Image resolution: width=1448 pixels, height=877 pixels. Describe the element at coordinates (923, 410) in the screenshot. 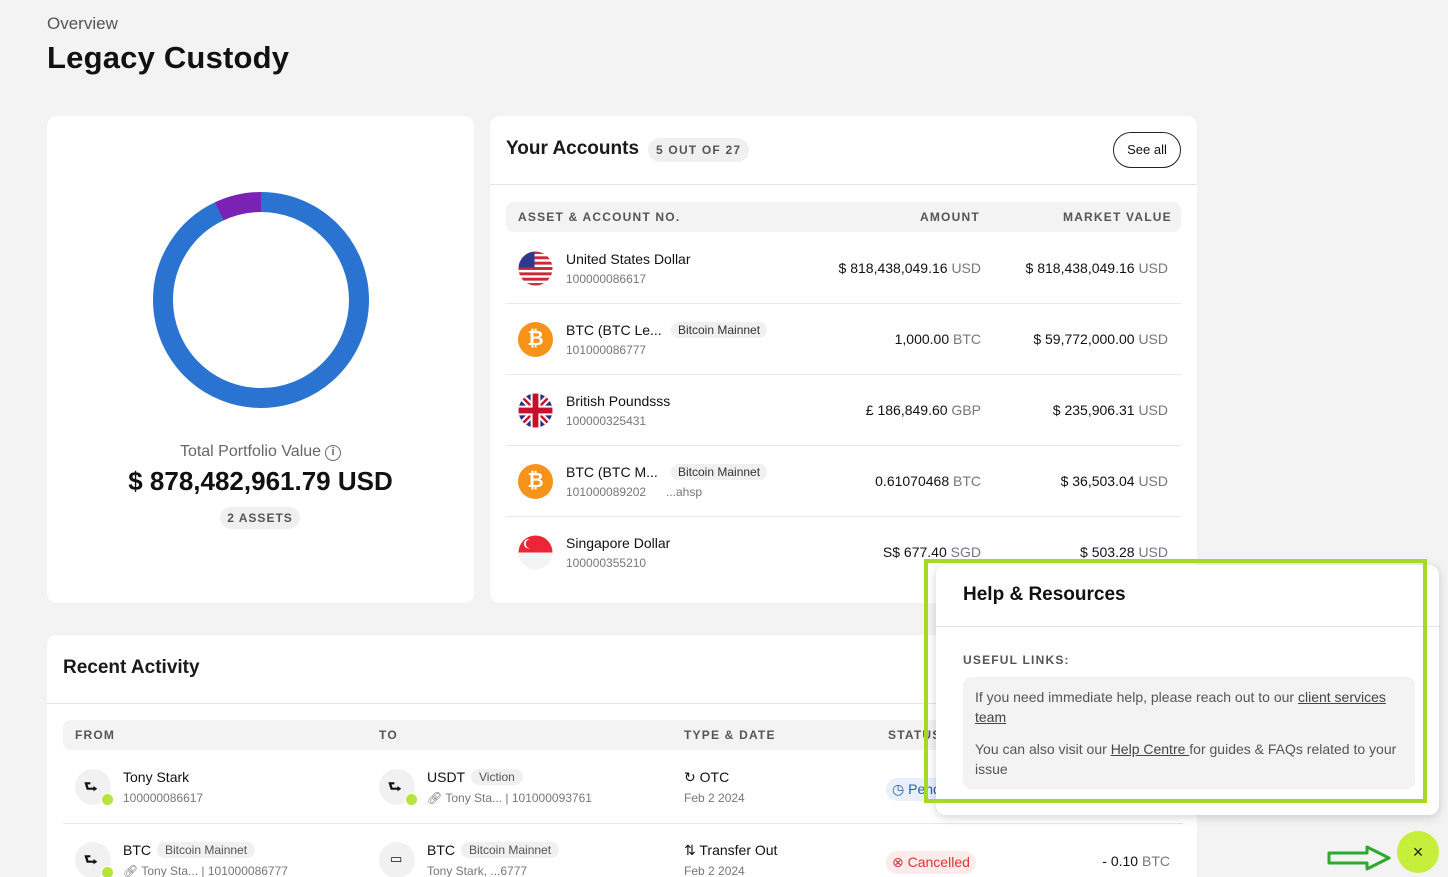

I see `account-amount: £ 186,849.60 GBP` at that location.